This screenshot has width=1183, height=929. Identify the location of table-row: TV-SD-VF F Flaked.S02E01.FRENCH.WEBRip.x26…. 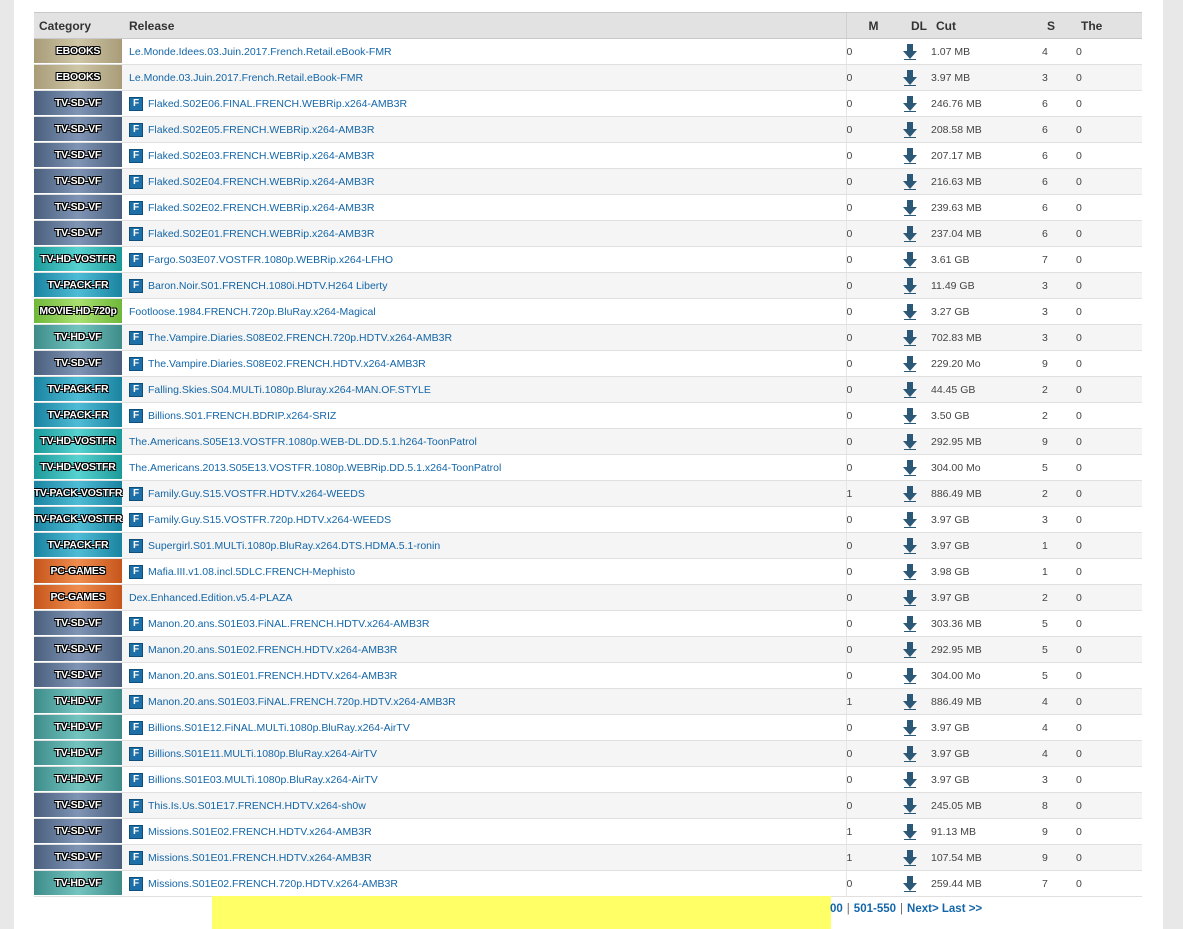
(588, 233).